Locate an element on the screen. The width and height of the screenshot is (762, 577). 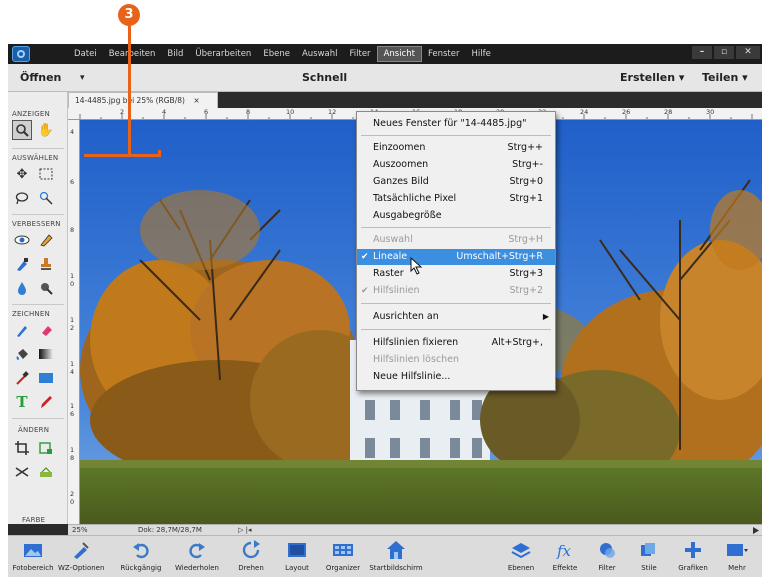
close-button: ✕ is located at coordinates (748, 52).